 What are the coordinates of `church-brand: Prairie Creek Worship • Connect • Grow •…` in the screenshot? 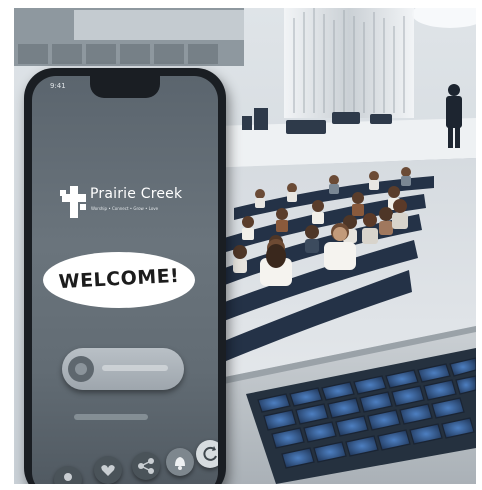 It's located at (139, 208).